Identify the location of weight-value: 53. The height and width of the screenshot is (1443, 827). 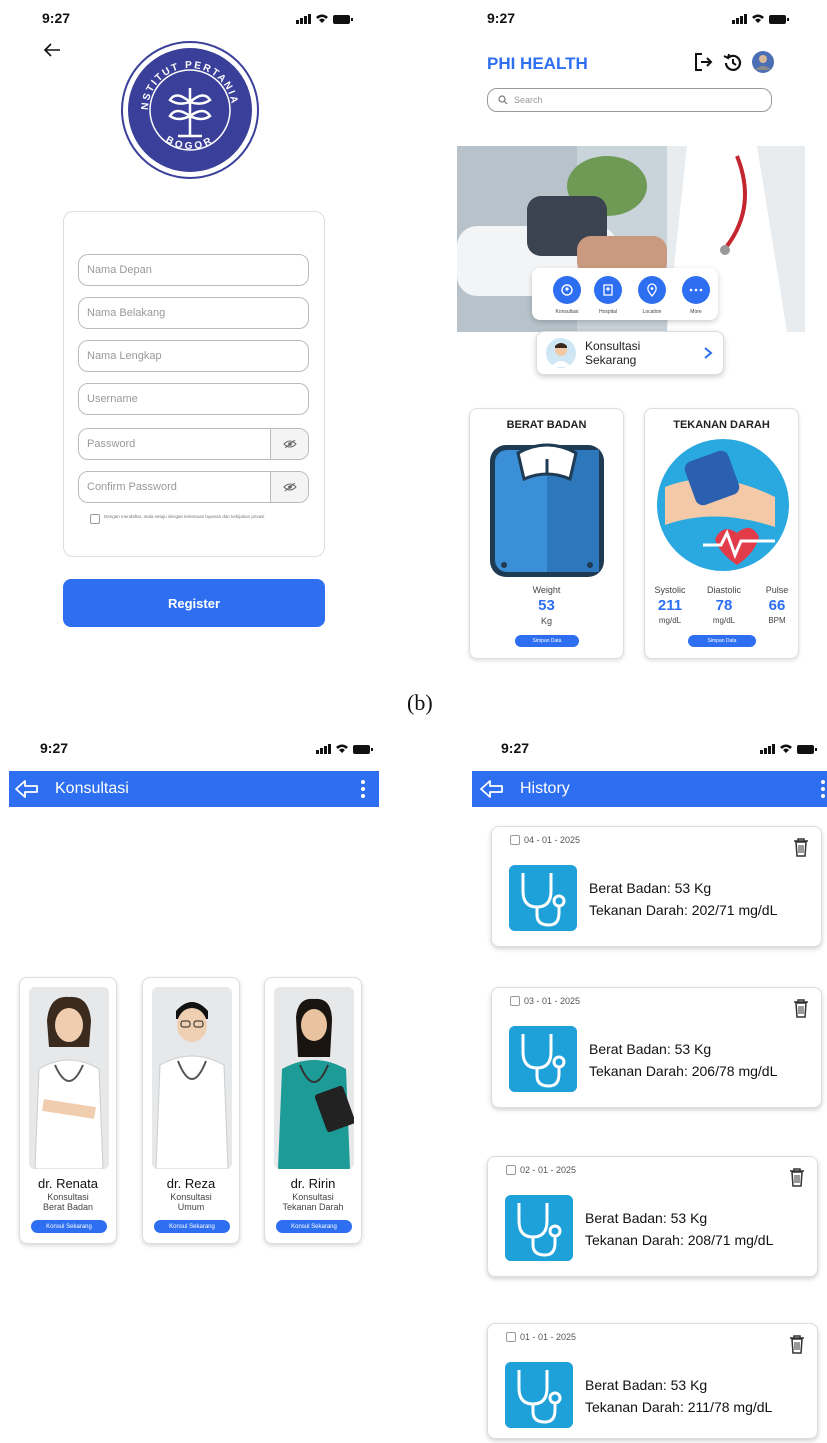
(546, 605).